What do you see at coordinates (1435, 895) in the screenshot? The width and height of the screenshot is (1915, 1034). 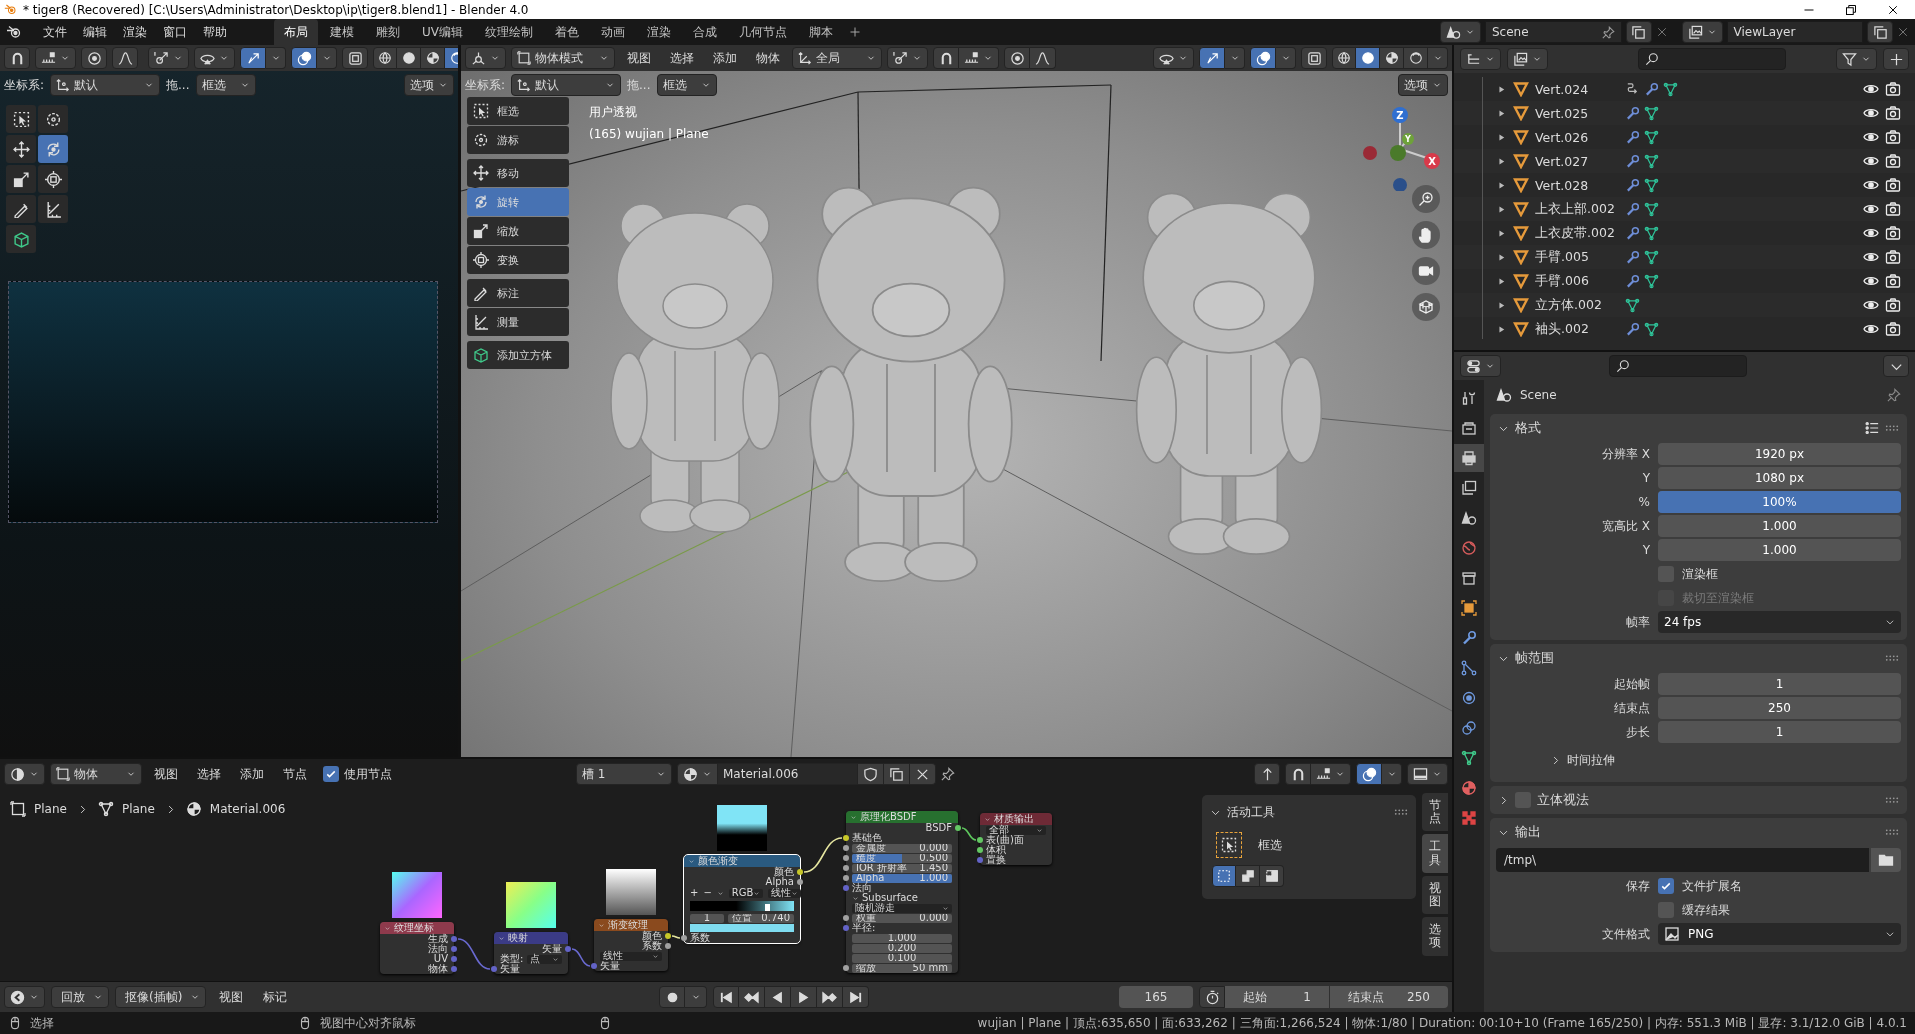 I see `sidebar-tab: 视图` at bounding box center [1435, 895].